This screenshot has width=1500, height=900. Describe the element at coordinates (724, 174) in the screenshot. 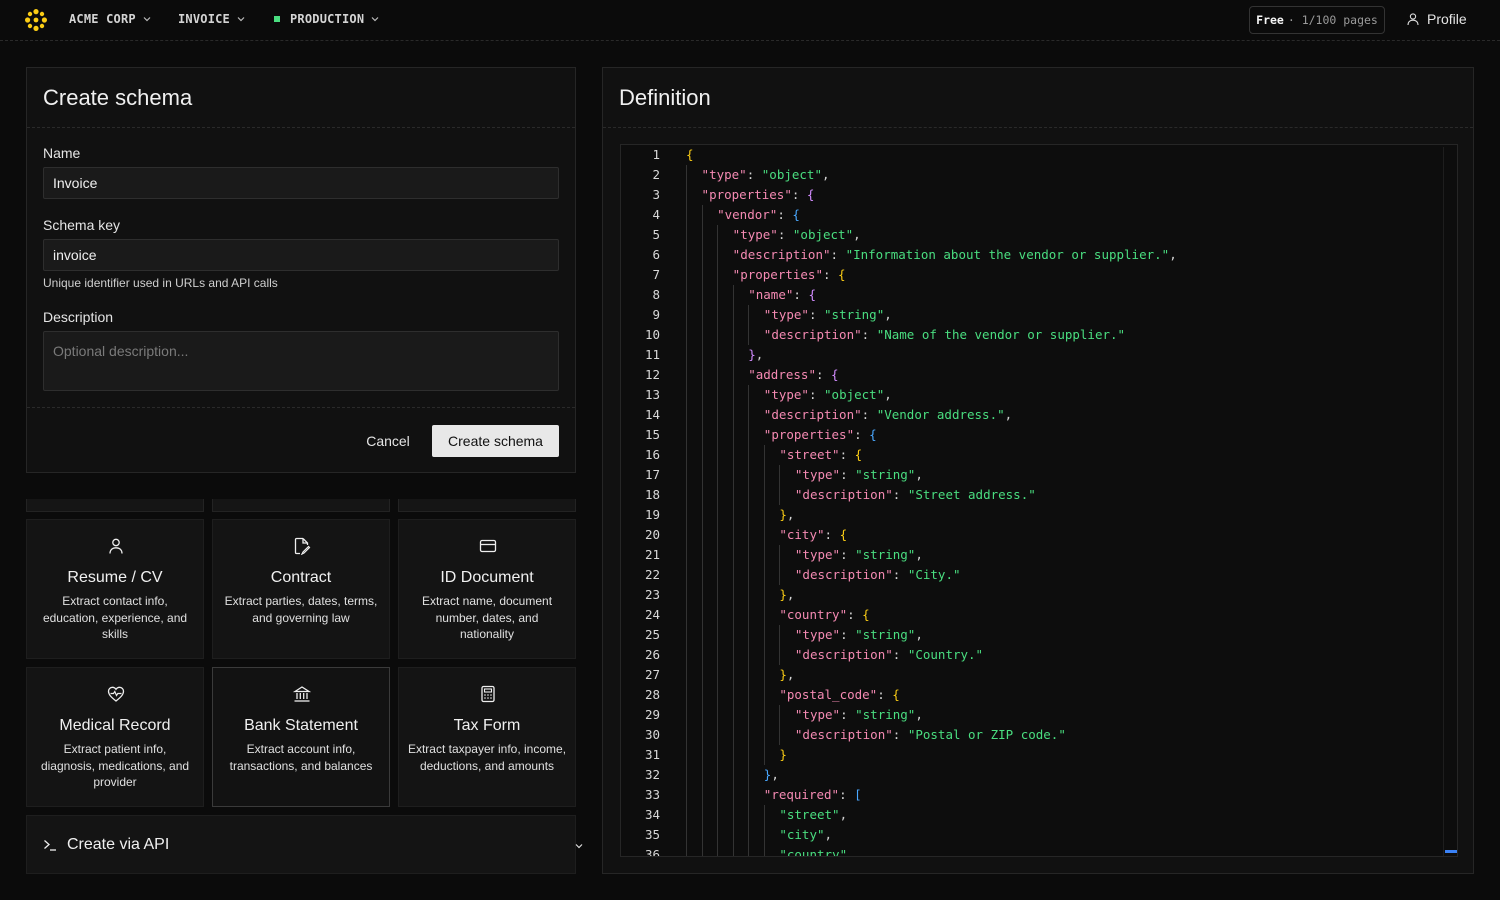

I see `code-token: "type"` at that location.